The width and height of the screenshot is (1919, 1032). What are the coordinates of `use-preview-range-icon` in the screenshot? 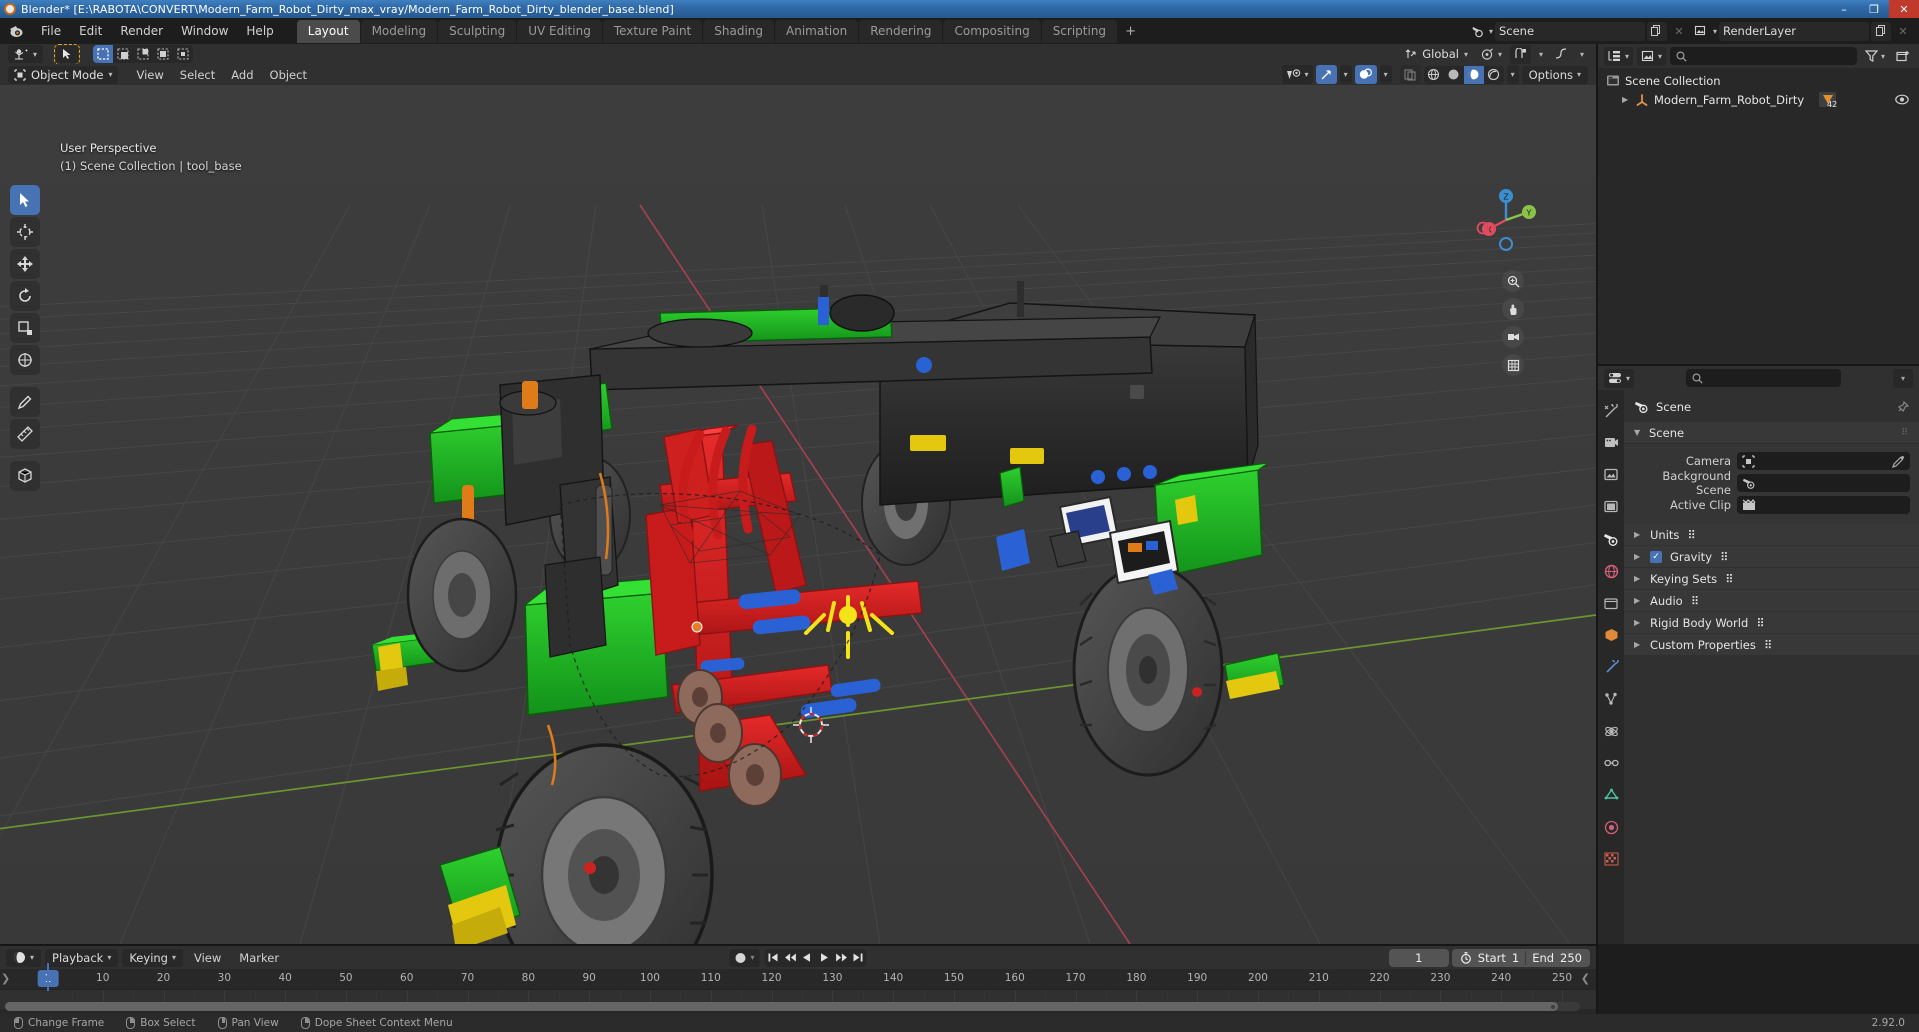 It's located at (1466, 957).